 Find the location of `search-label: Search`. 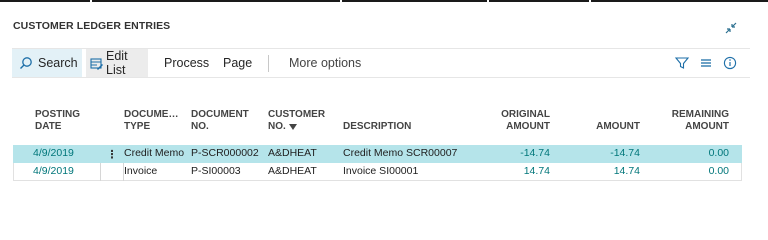

search-label: Search is located at coordinates (58, 63).